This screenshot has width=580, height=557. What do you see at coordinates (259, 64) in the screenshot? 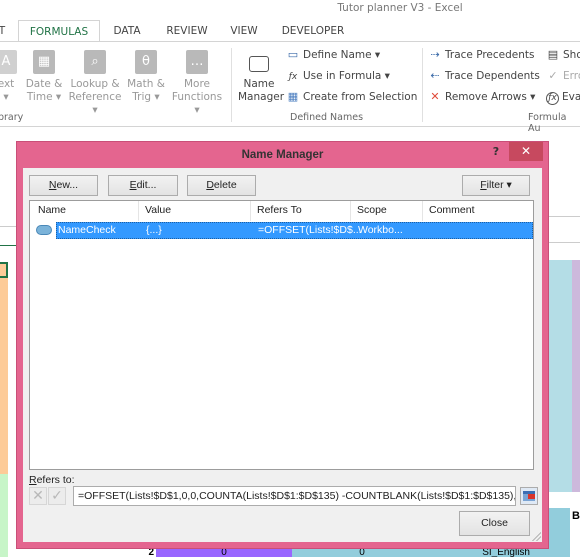
I see `name-manager-icon` at bounding box center [259, 64].